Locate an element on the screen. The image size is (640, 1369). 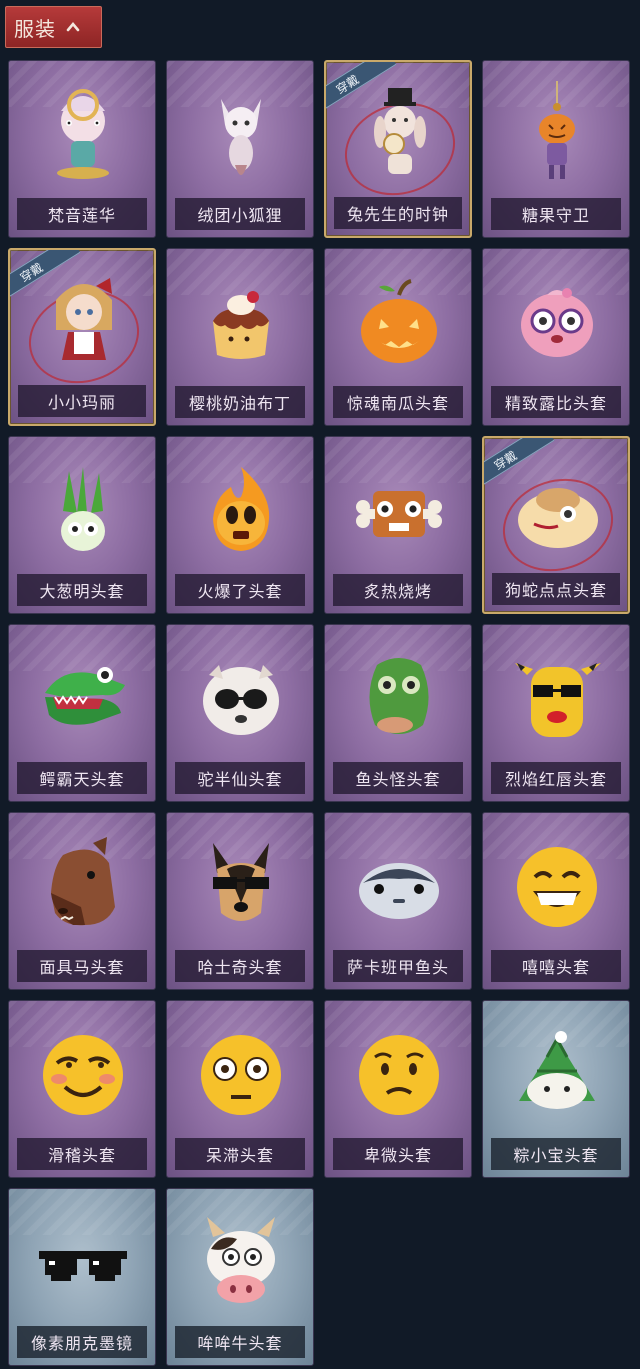
costume-name: 狗蛇点点头套 is located at coordinates (556, 589).